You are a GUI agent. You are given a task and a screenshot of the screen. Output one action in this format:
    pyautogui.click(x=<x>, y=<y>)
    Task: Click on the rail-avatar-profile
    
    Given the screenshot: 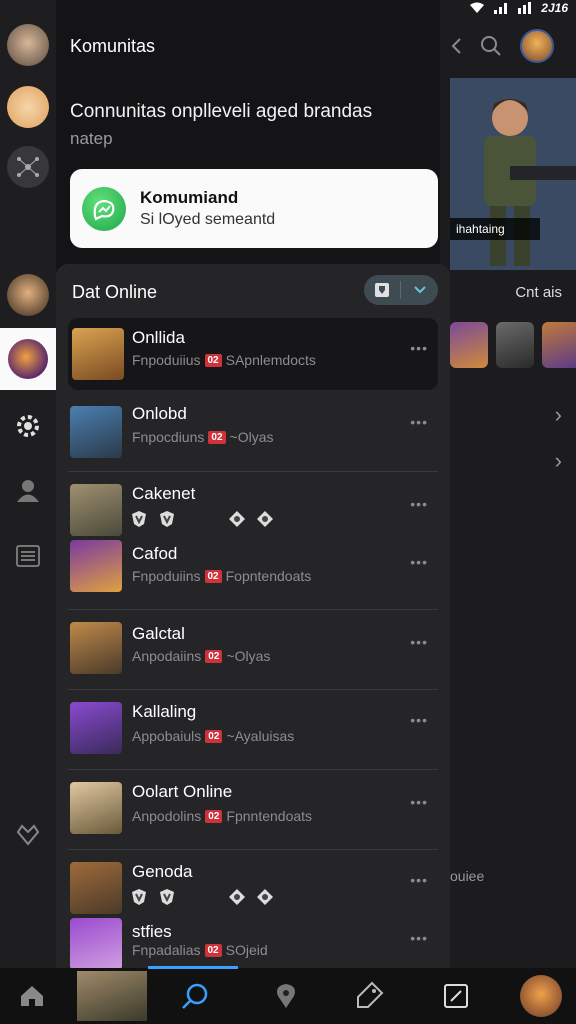 What is the action you would take?
    pyautogui.click(x=28, y=45)
    